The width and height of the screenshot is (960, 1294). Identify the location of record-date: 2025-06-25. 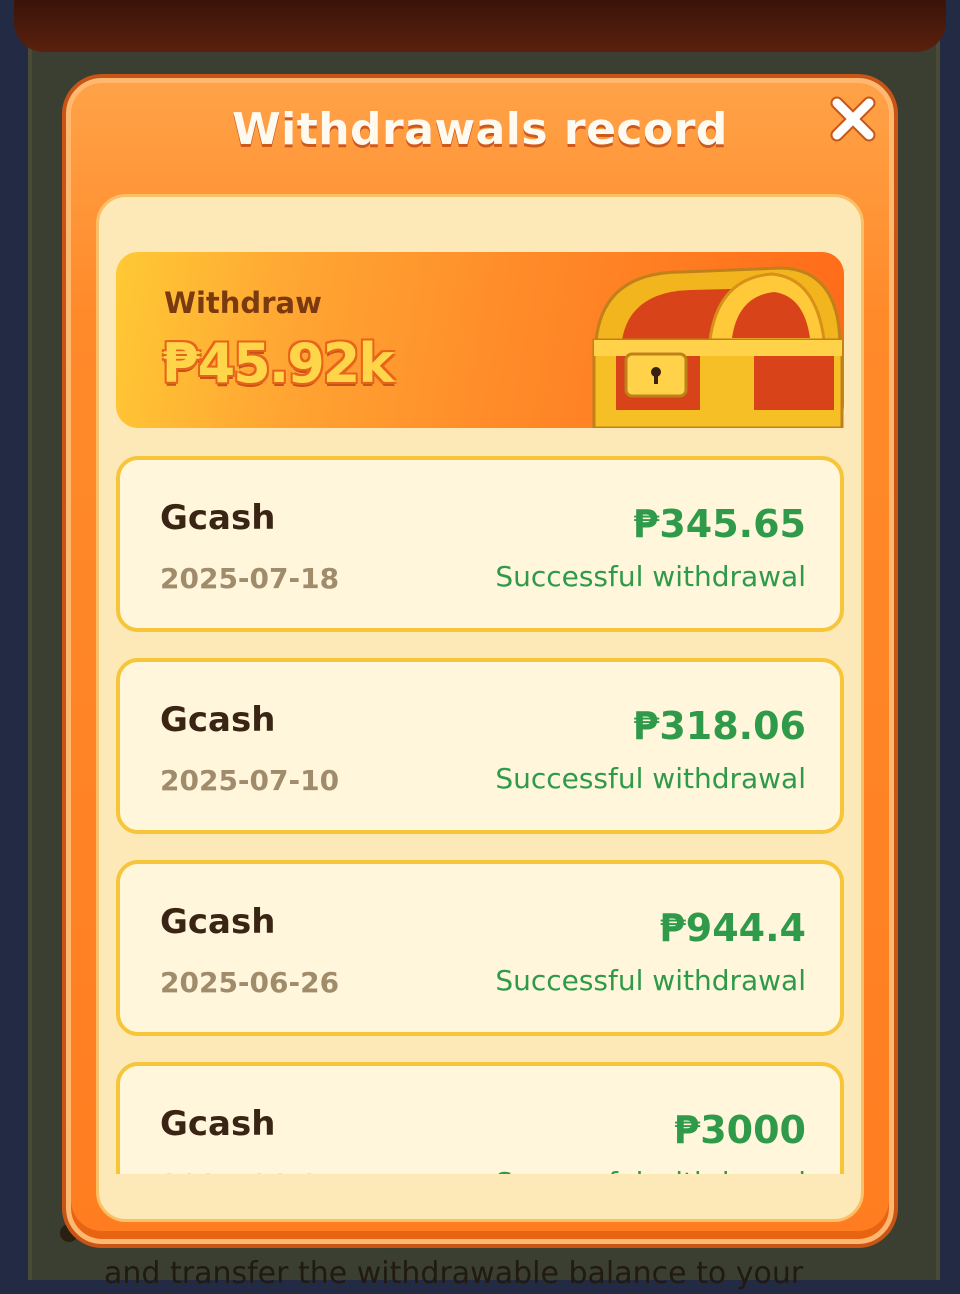
(249, 1171).